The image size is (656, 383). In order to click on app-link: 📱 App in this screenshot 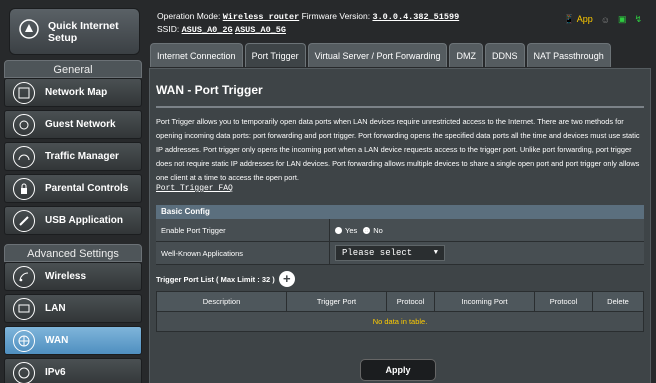, I will do `click(577, 19)`.